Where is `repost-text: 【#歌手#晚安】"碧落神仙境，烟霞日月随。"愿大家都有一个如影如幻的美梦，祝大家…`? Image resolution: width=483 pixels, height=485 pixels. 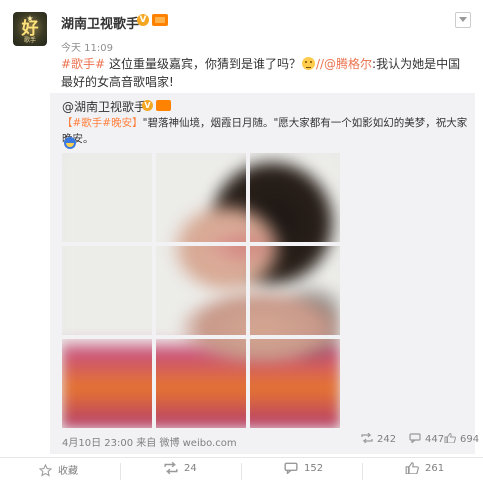
repost-text: 【#歌手#晚安】"碧落神仙境，烟霞日月随。"愿大家都有一个如影如幻的美梦，祝大家… is located at coordinates (266, 131).